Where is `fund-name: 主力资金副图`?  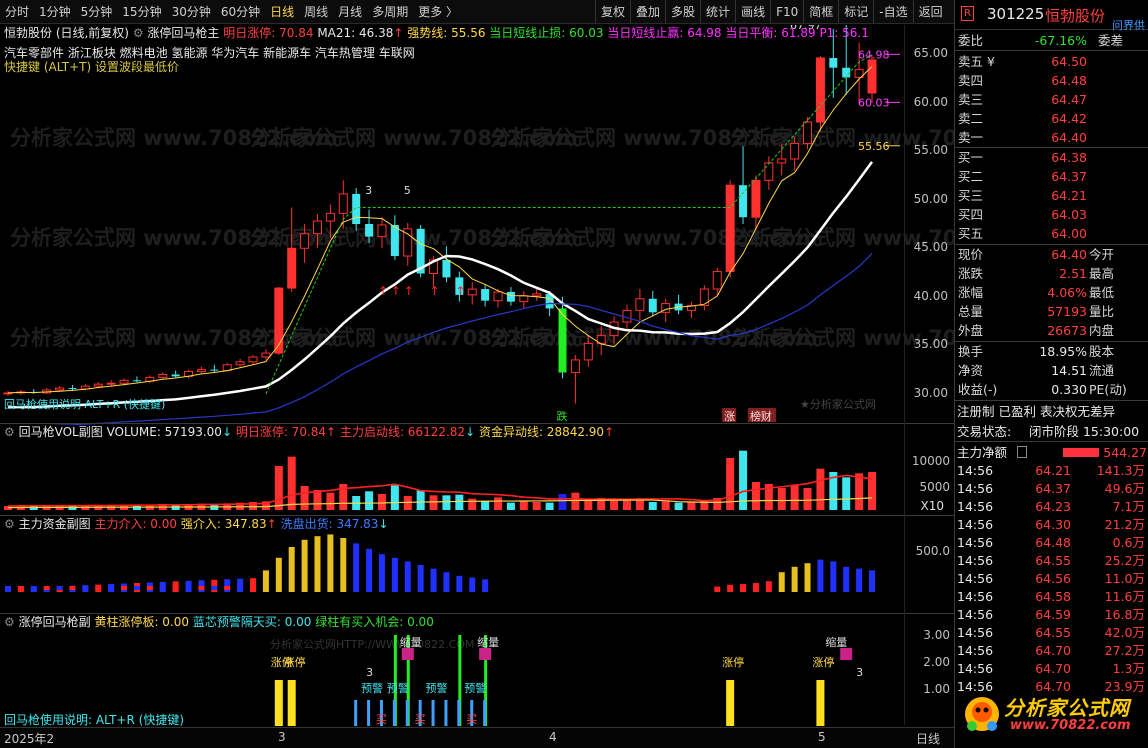
fund-name: 主力资金副图 is located at coordinates (55, 524).